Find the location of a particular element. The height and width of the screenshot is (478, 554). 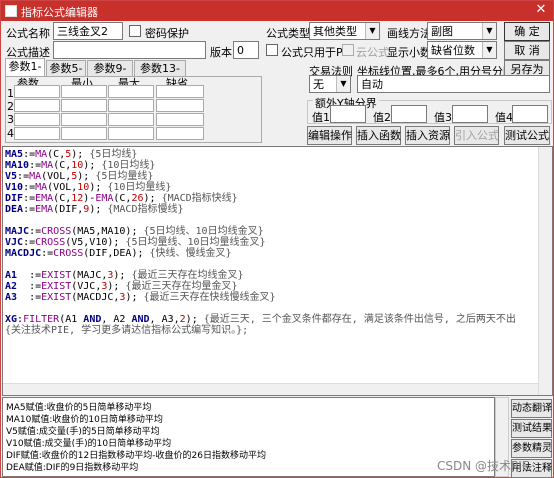

value3-input is located at coordinates (470, 114).